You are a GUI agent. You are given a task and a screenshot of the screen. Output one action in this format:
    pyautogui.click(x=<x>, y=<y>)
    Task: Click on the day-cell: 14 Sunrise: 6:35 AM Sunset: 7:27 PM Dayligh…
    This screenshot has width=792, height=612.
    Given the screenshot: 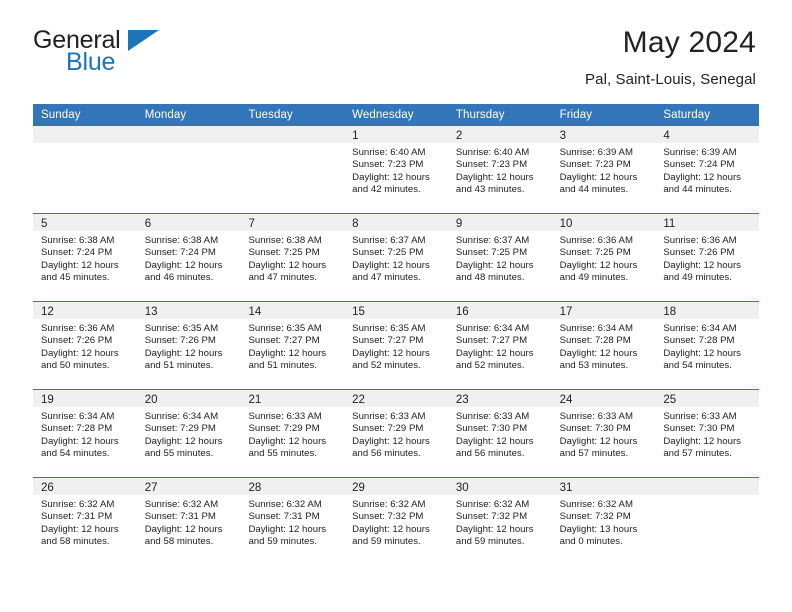 What is the action you would take?
    pyautogui.click(x=292, y=345)
    